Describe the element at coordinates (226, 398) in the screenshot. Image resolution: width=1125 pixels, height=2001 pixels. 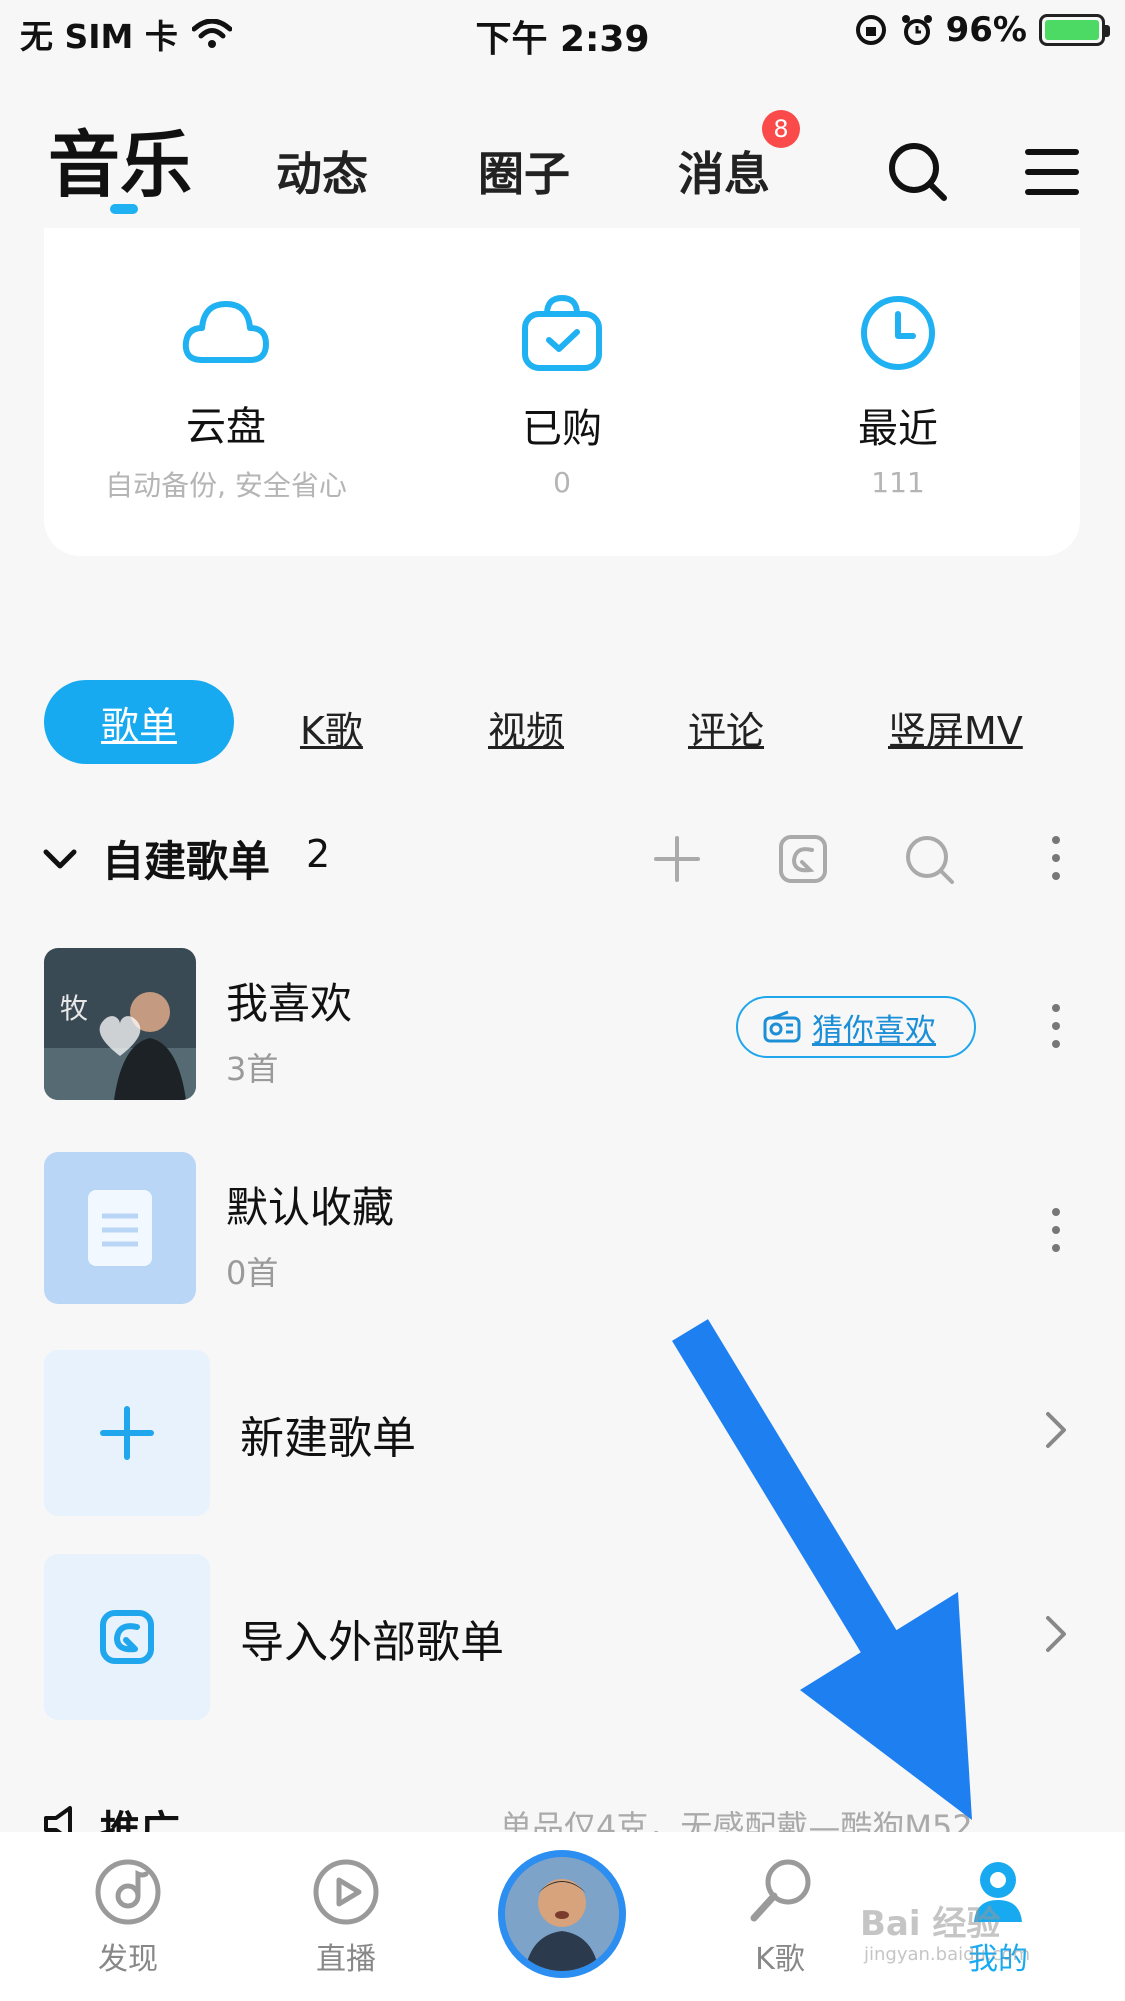
I see `quick-cloud: 云盘 自动备份, 安全省心` at that location.